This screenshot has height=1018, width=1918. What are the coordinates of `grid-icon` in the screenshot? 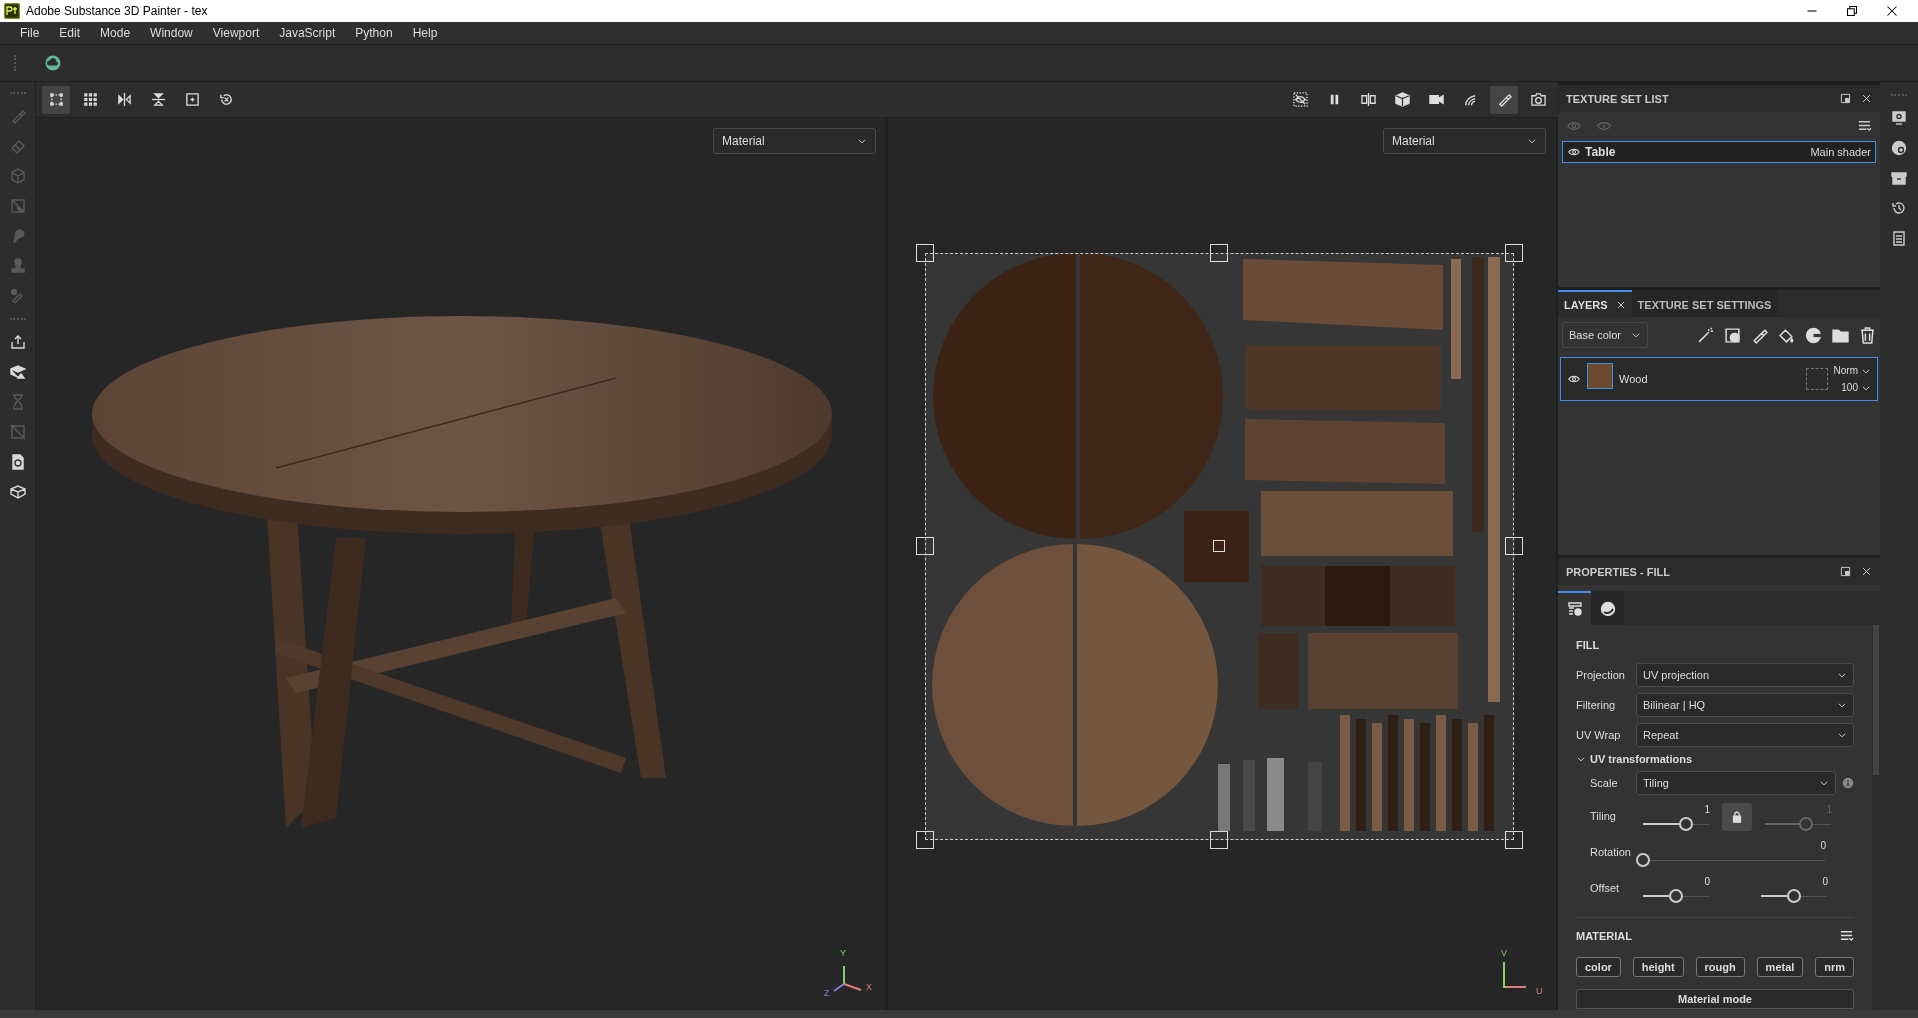 It's located at (90, 99).